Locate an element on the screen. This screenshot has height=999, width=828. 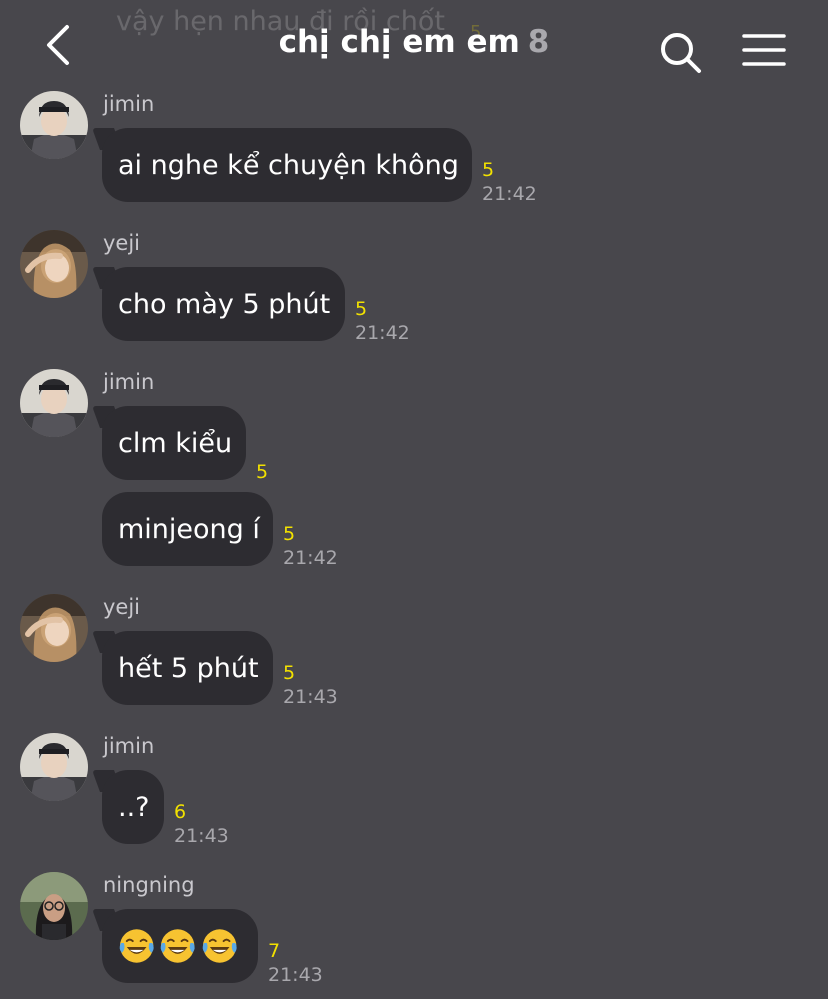
message-text: ..? is located at coordinates (134, 807).